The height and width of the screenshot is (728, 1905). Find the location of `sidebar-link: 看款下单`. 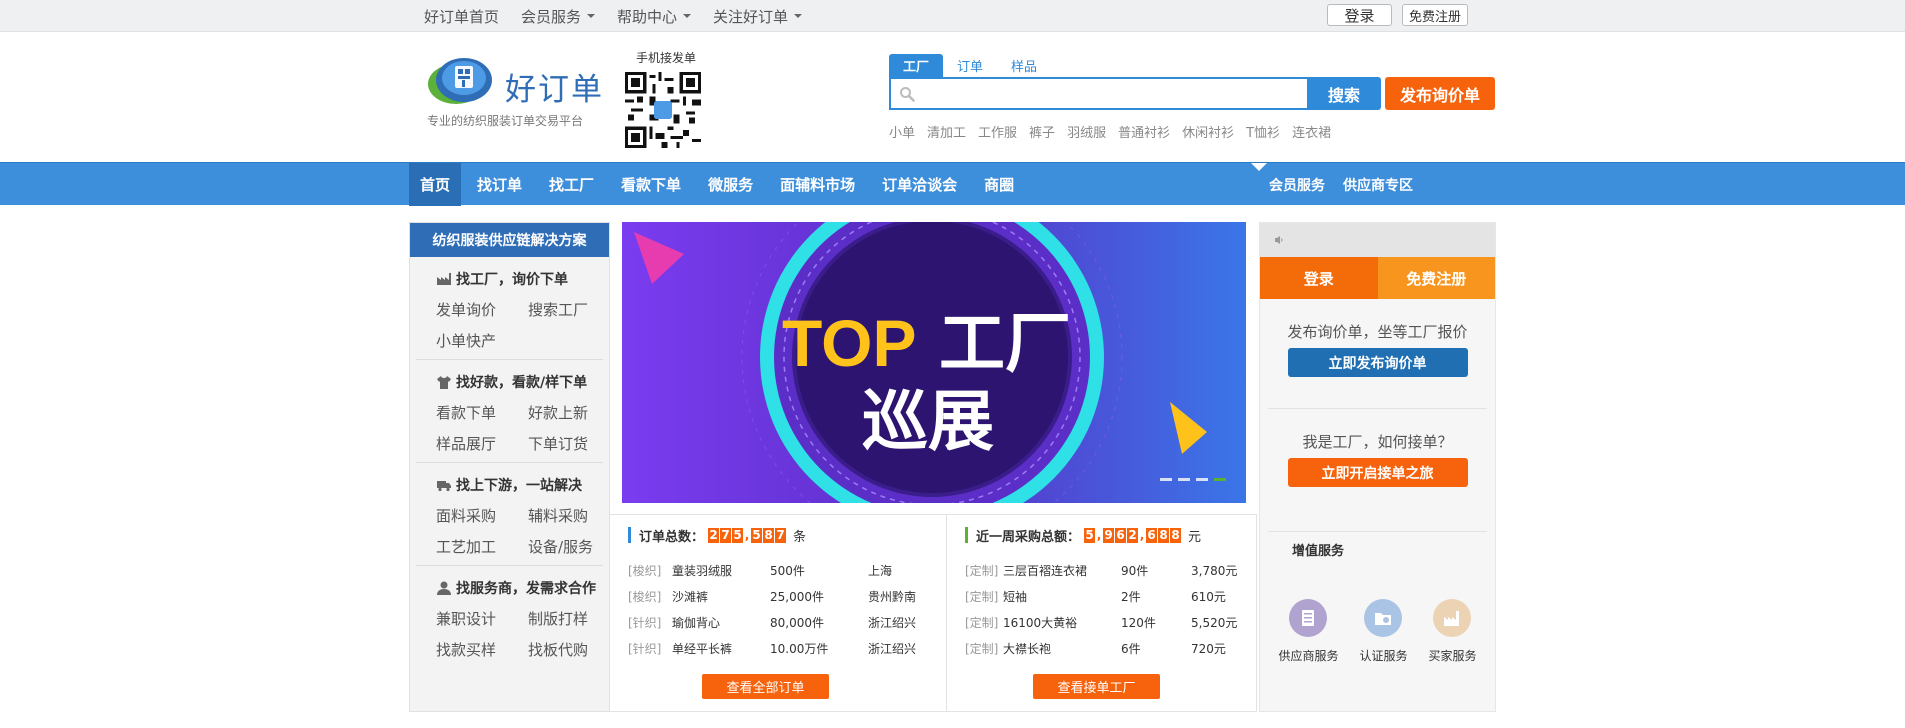

sidebar-link: 看款下单 is located at coordinates (482, 412).